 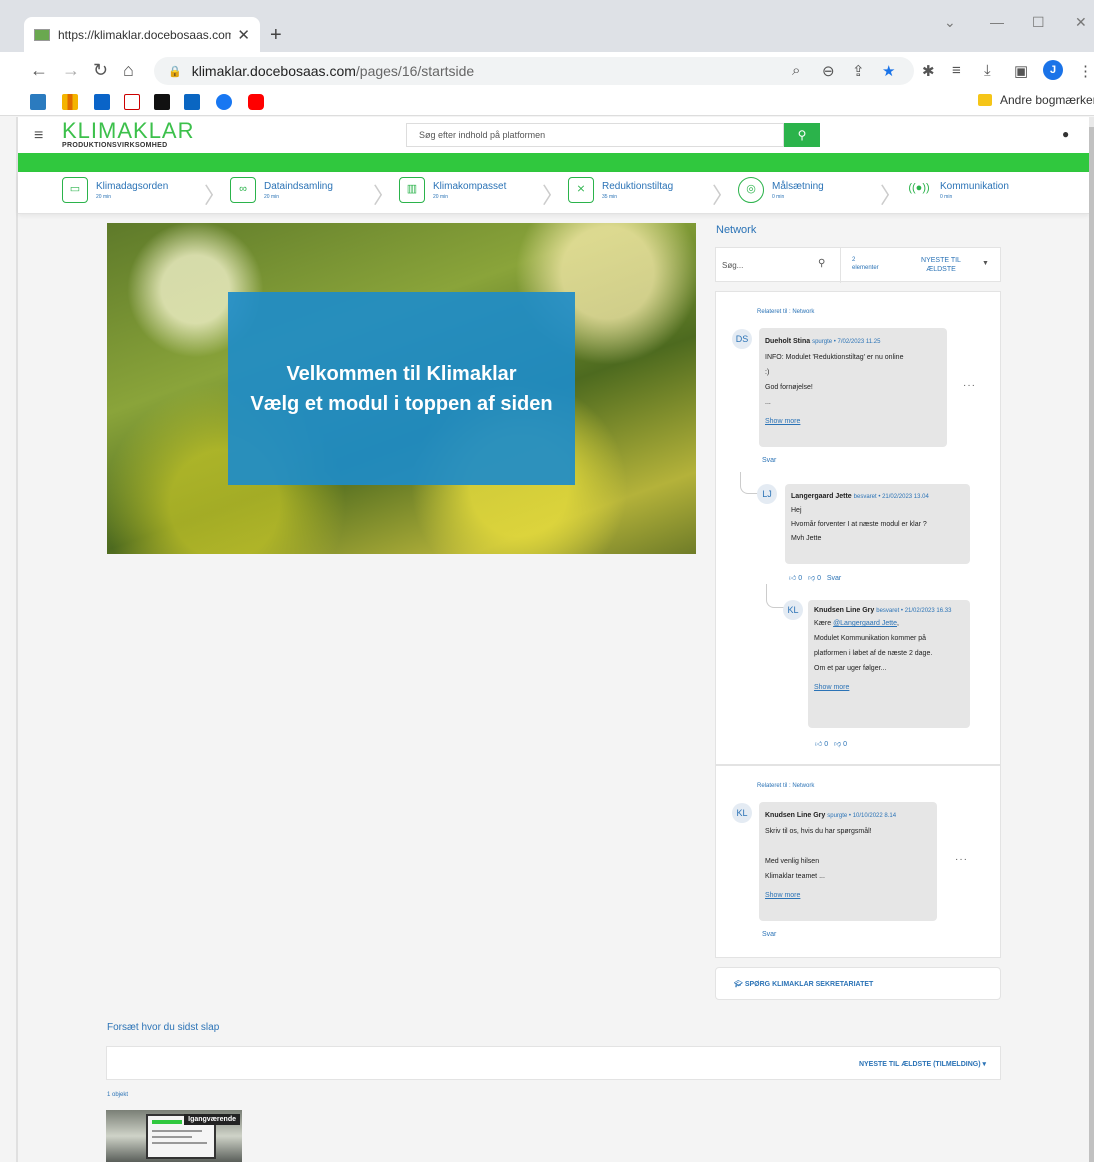 I want to click on caret-down-icon: ▼, so click(x=985, y=263).